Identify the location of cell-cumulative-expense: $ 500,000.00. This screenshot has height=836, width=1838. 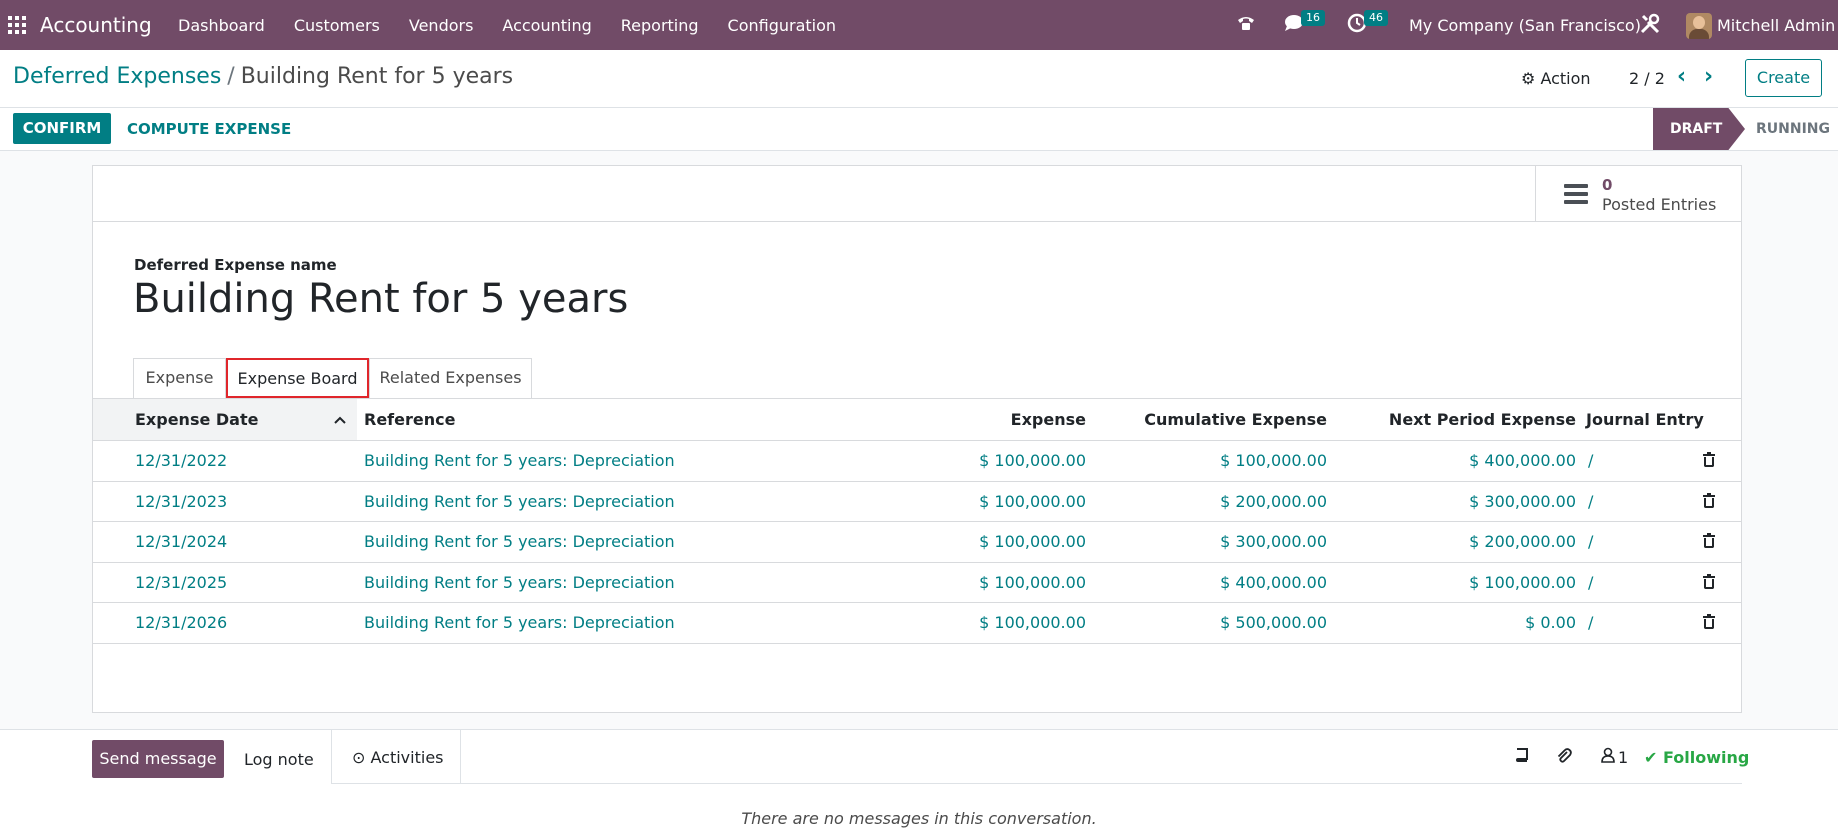
(1227, 622).